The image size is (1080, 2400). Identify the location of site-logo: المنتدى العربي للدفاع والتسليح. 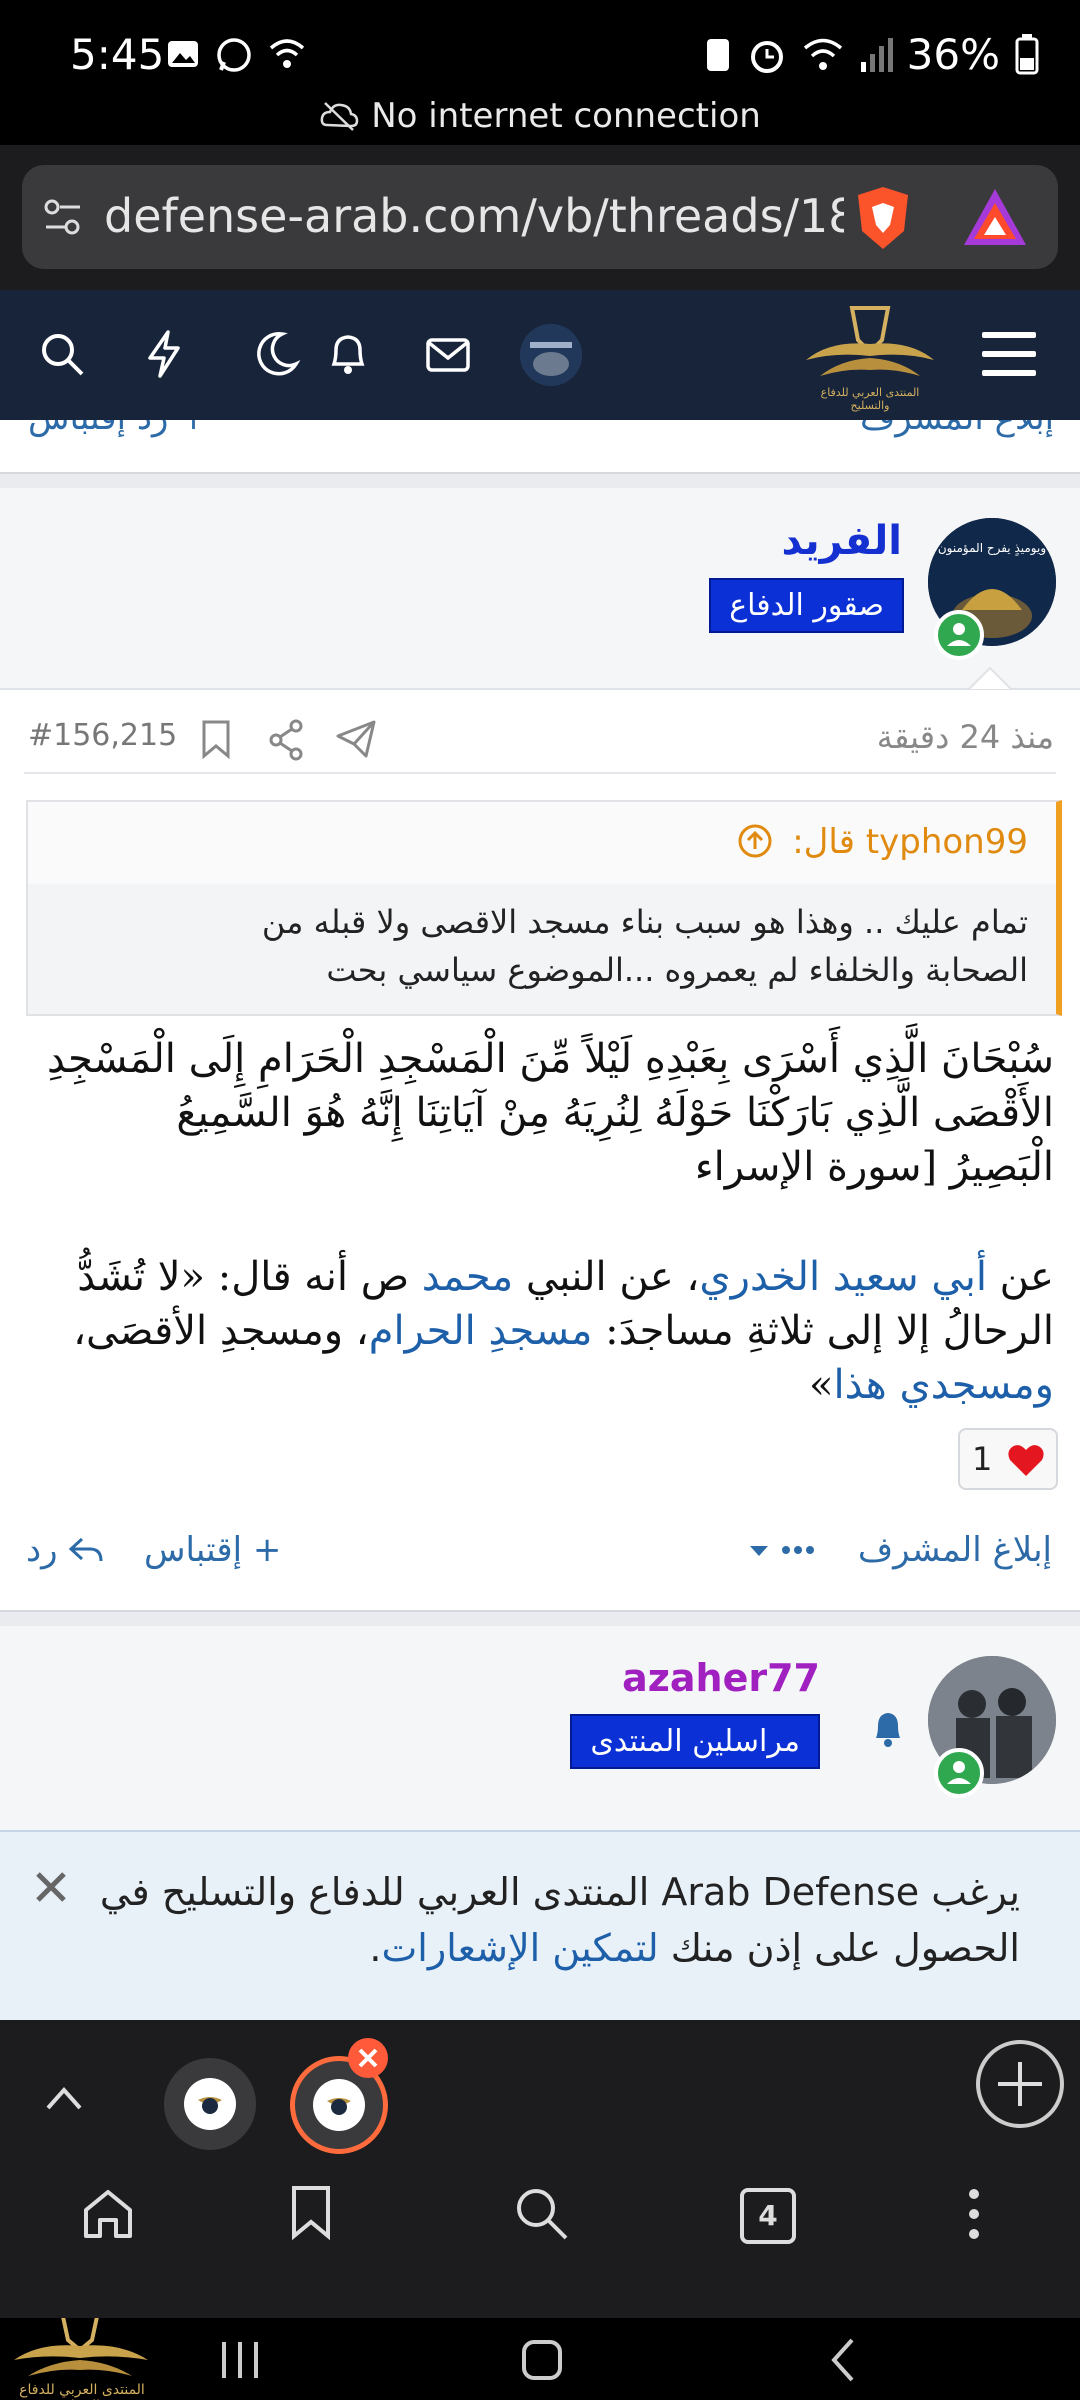
(870, 356).